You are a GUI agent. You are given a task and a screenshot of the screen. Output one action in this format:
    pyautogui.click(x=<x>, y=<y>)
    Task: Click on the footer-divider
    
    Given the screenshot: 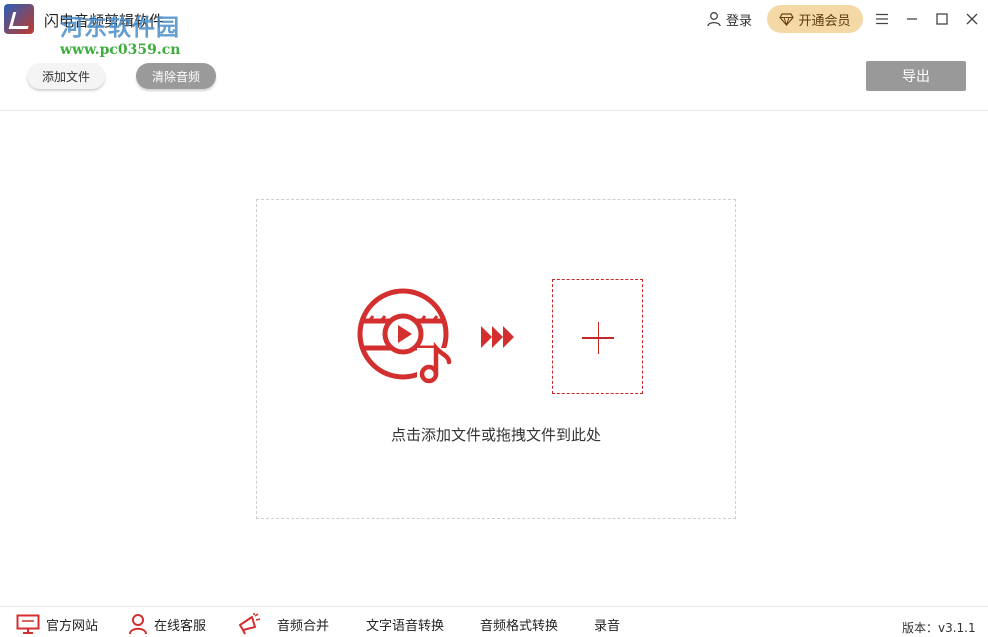 What is the action you would take?
    pyautogui.click(x=494, y=606)
    